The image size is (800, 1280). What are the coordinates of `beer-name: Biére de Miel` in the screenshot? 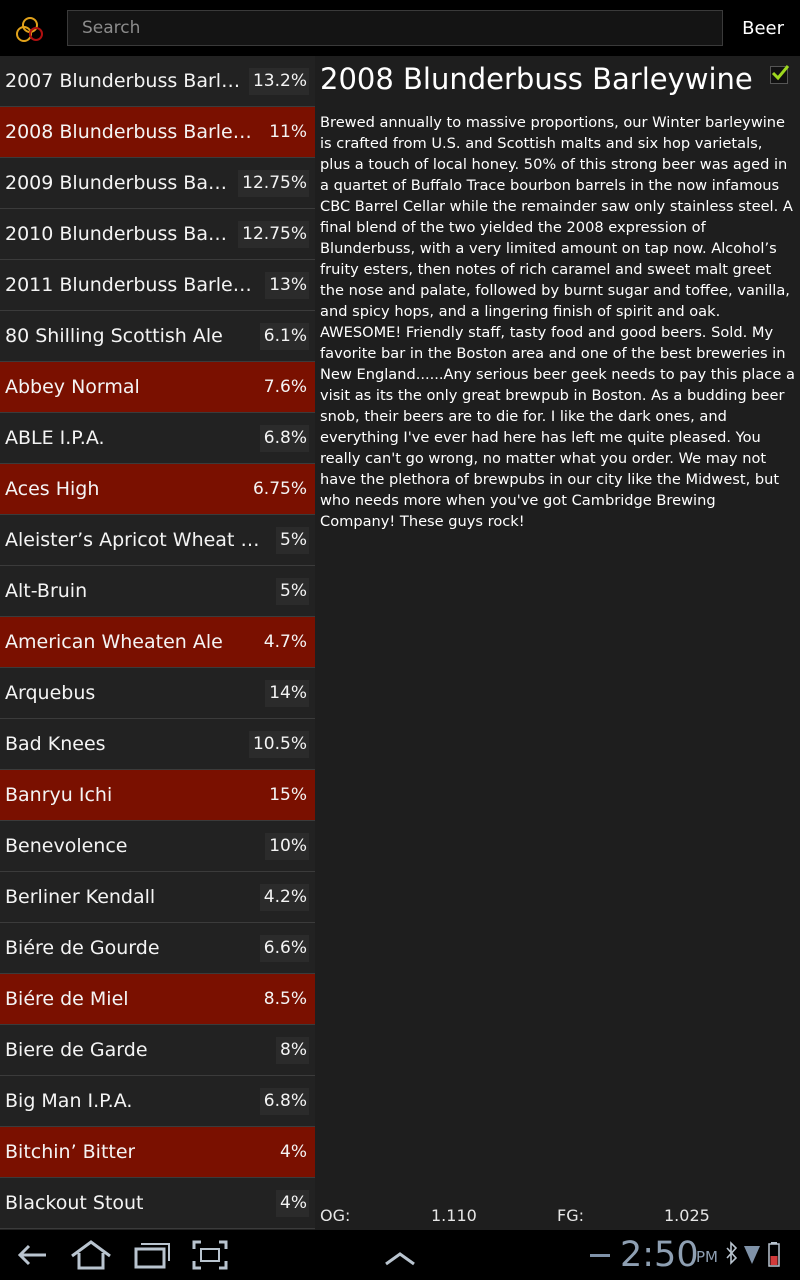 It's located at (67, 999).